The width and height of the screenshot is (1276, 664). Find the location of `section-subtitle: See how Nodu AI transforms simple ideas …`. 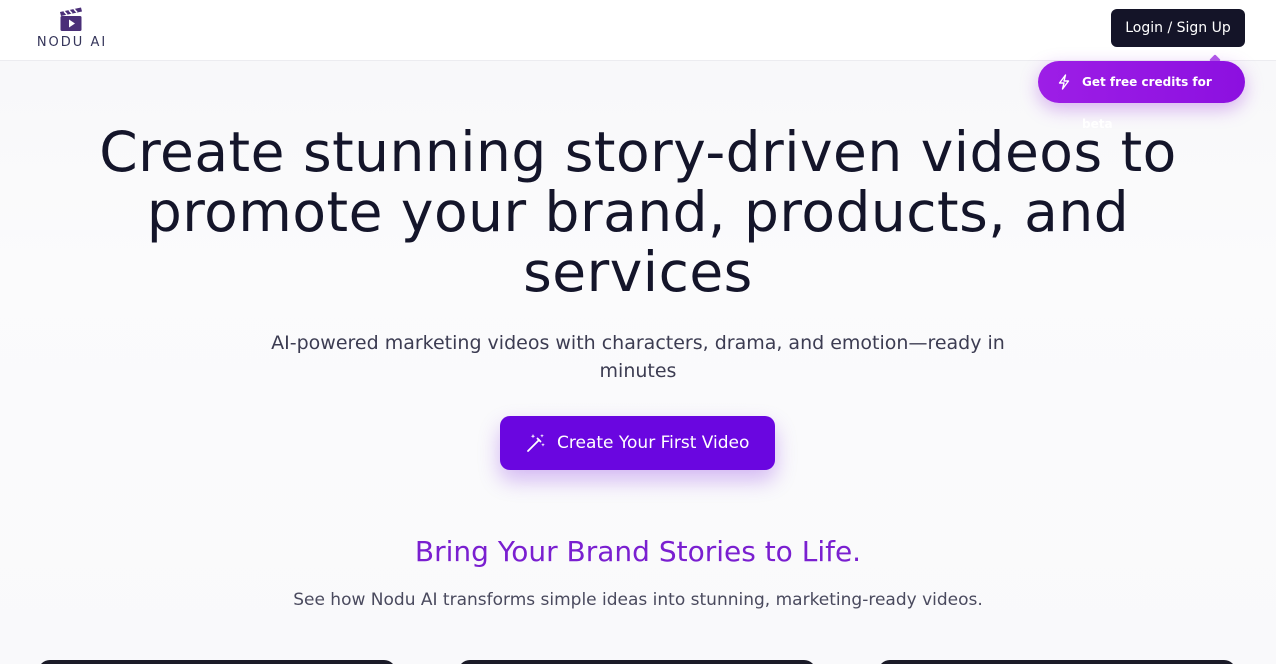

section-subtitle: See how Nodu AI transforms simple ideas … is located at coordinates (638, 600).